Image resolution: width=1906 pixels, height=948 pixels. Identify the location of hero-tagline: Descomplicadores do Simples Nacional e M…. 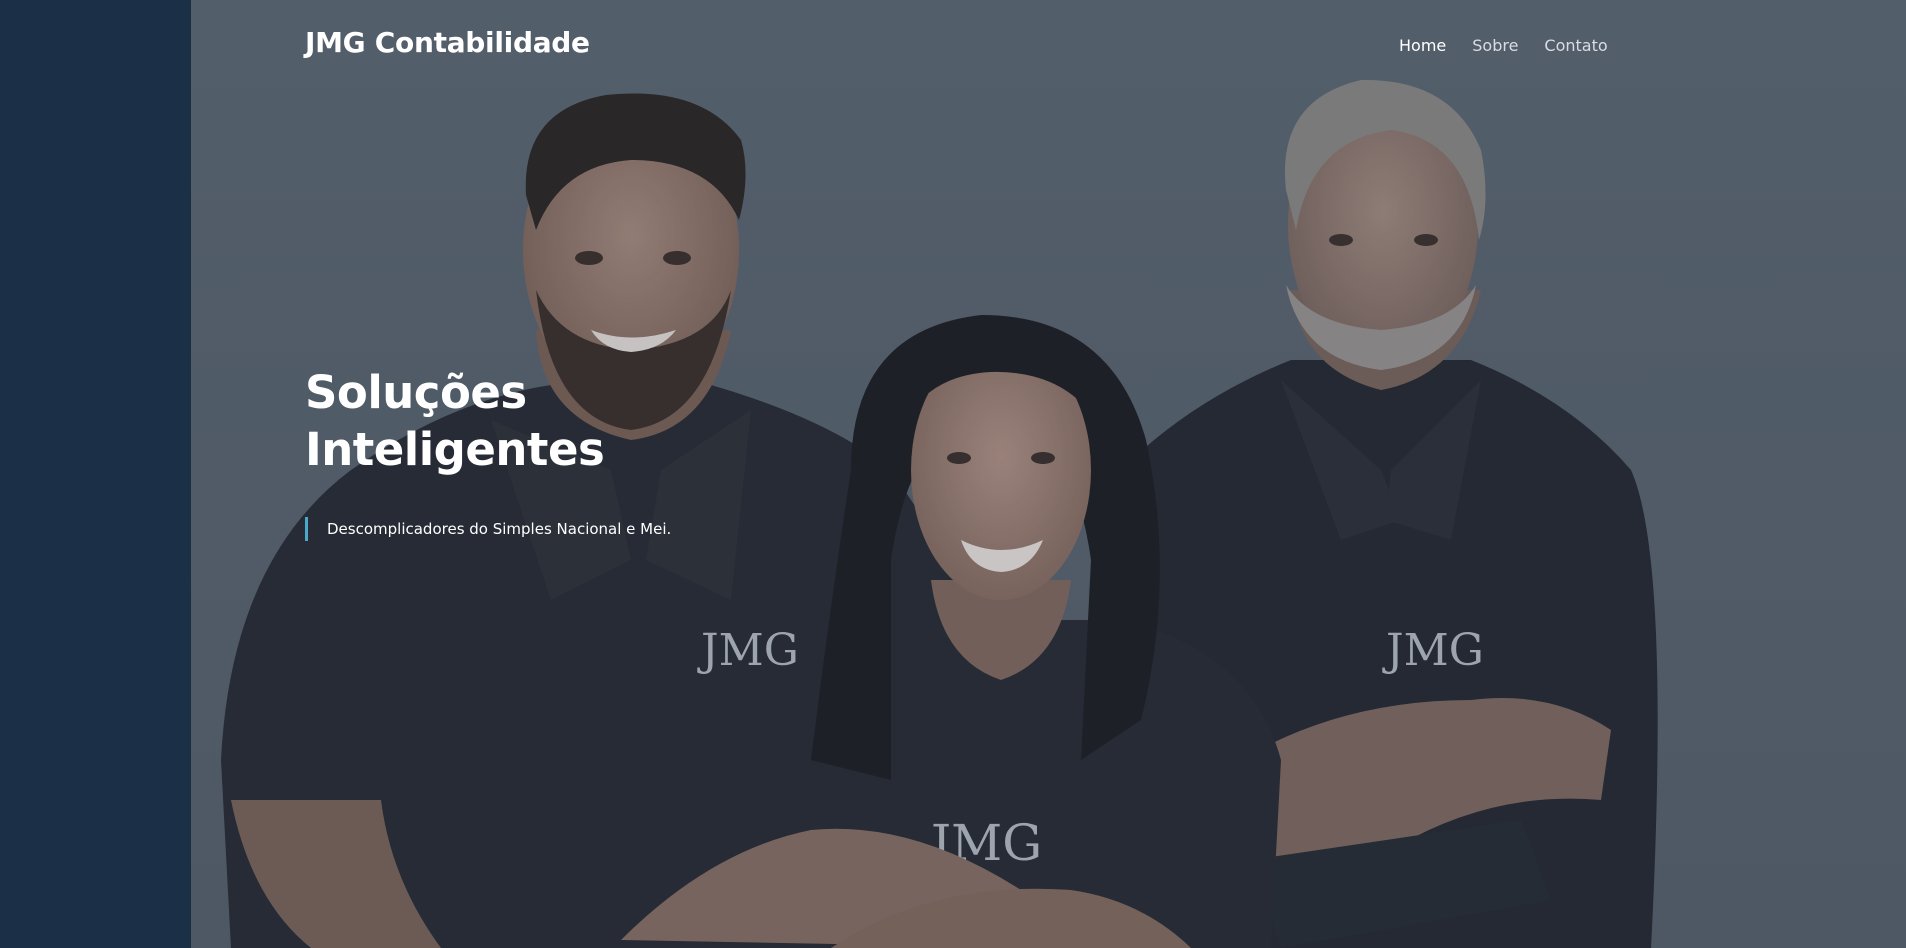
(488, 529).